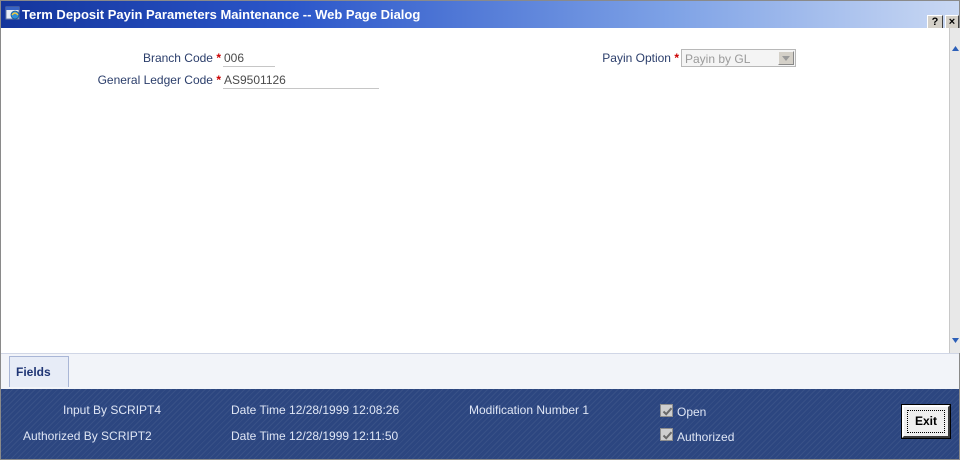  I want to click on modification-number-text: Modification Number 1, so click(529, 410).